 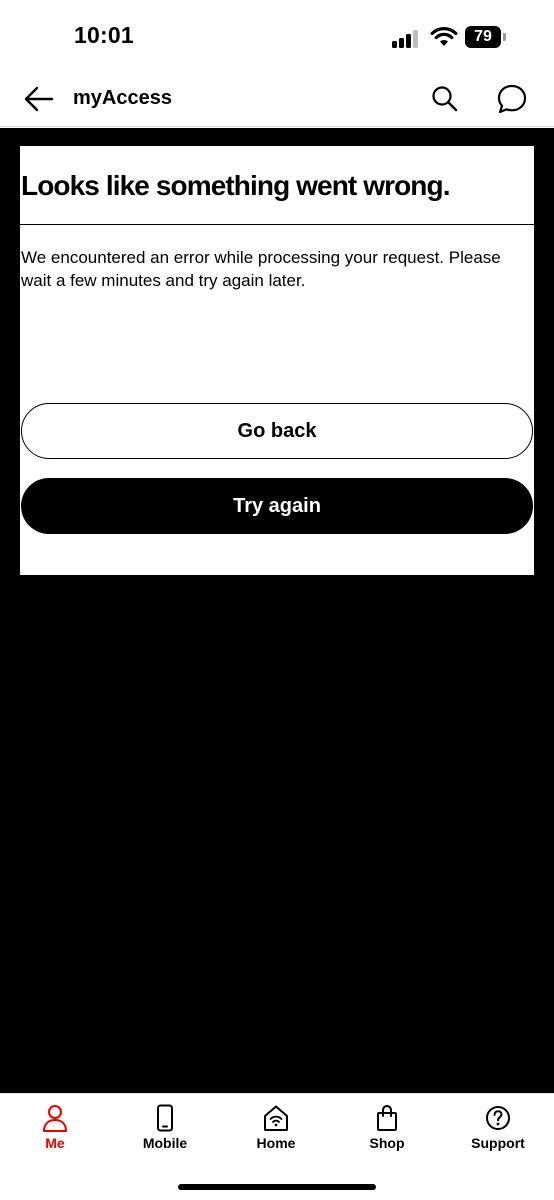 I want to click on status-bar: 10:01 79, so click(x=277, y=36).